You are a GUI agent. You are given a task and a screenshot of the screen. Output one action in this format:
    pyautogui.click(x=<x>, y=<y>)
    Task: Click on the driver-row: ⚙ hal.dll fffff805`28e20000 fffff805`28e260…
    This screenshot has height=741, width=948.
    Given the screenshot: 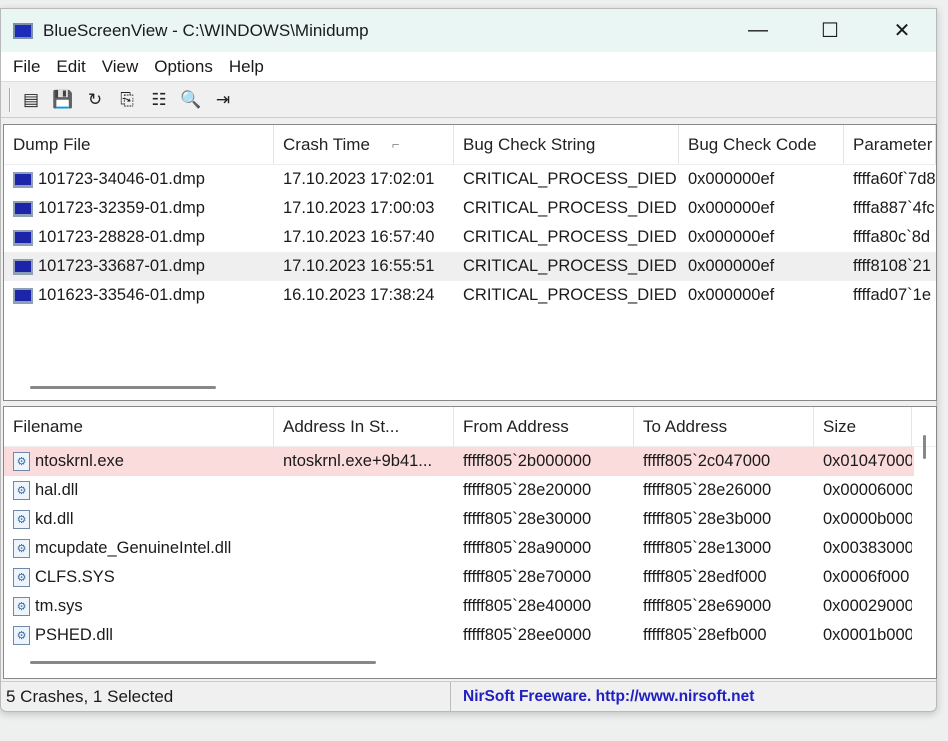 What is the action you would take?
    pyautogui.click(x=459, y=490)
    